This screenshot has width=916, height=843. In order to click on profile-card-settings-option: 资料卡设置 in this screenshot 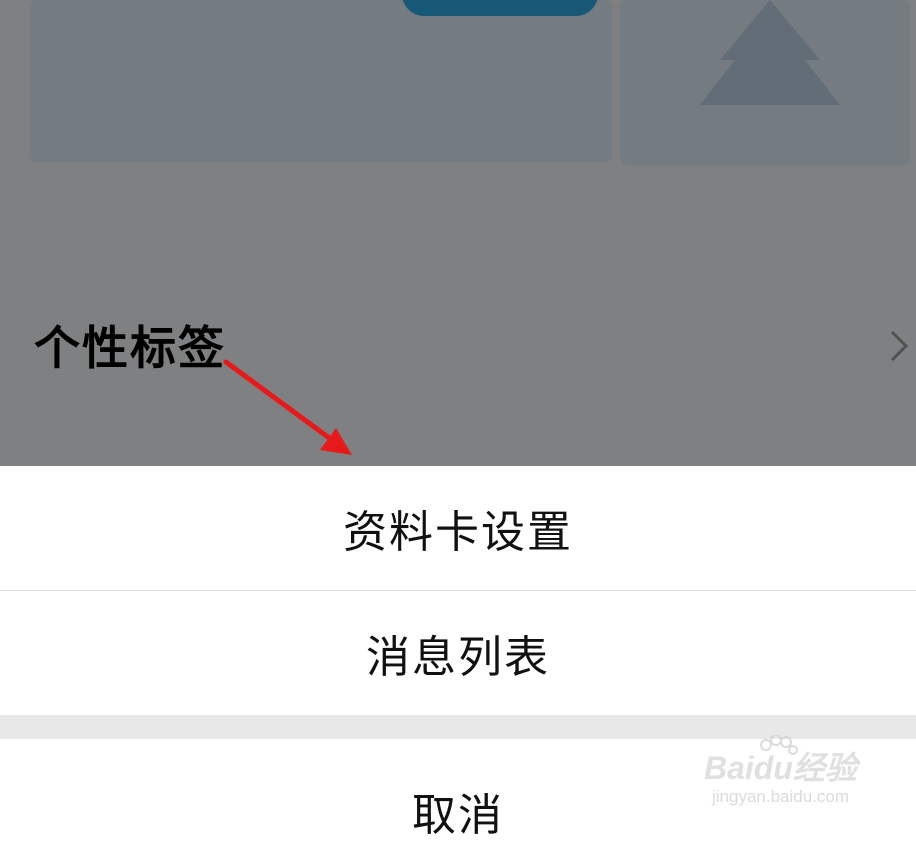, I will do `click(458, 528)`.